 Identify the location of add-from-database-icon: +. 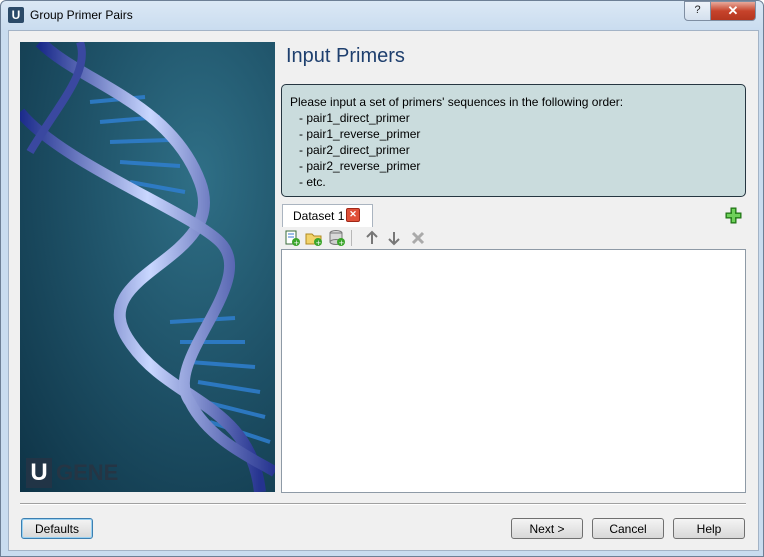
(337, 238).